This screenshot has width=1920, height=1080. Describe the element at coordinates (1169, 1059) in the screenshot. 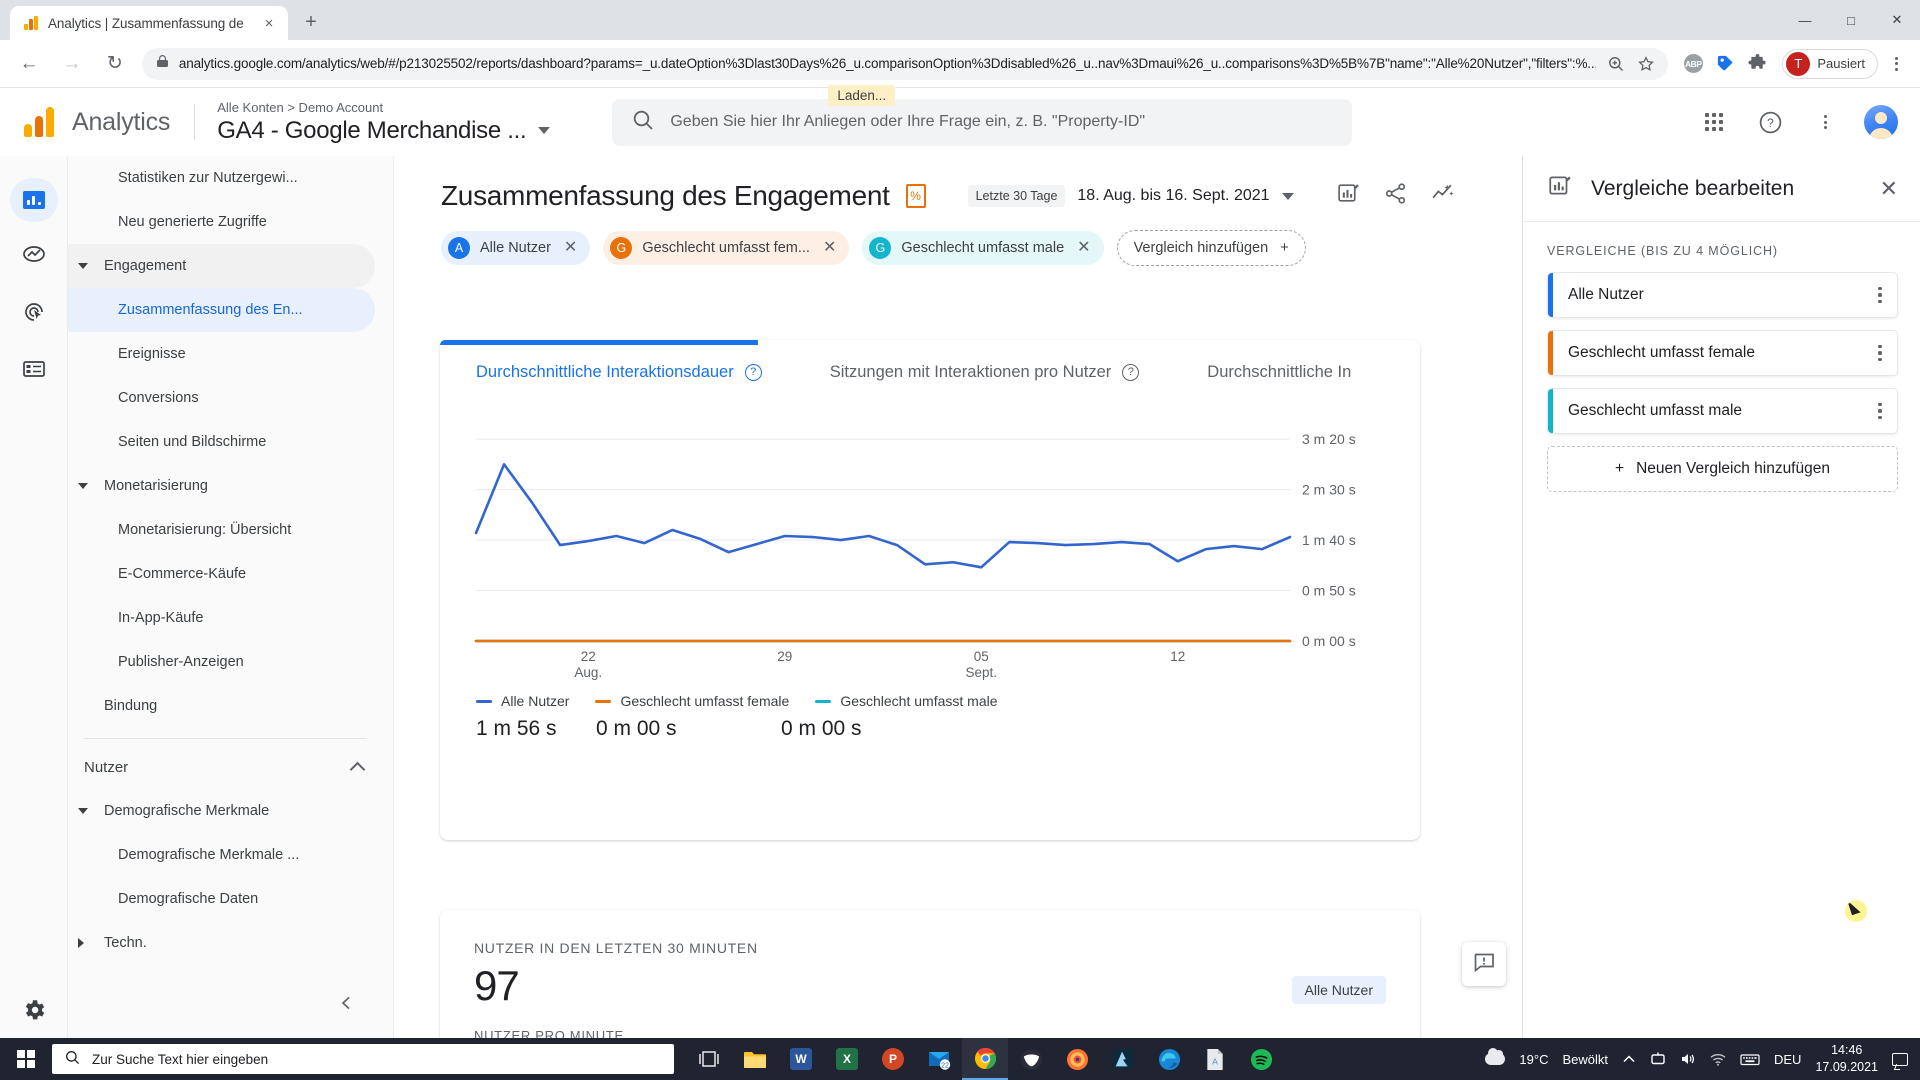

I see `edge-icon` at that location.